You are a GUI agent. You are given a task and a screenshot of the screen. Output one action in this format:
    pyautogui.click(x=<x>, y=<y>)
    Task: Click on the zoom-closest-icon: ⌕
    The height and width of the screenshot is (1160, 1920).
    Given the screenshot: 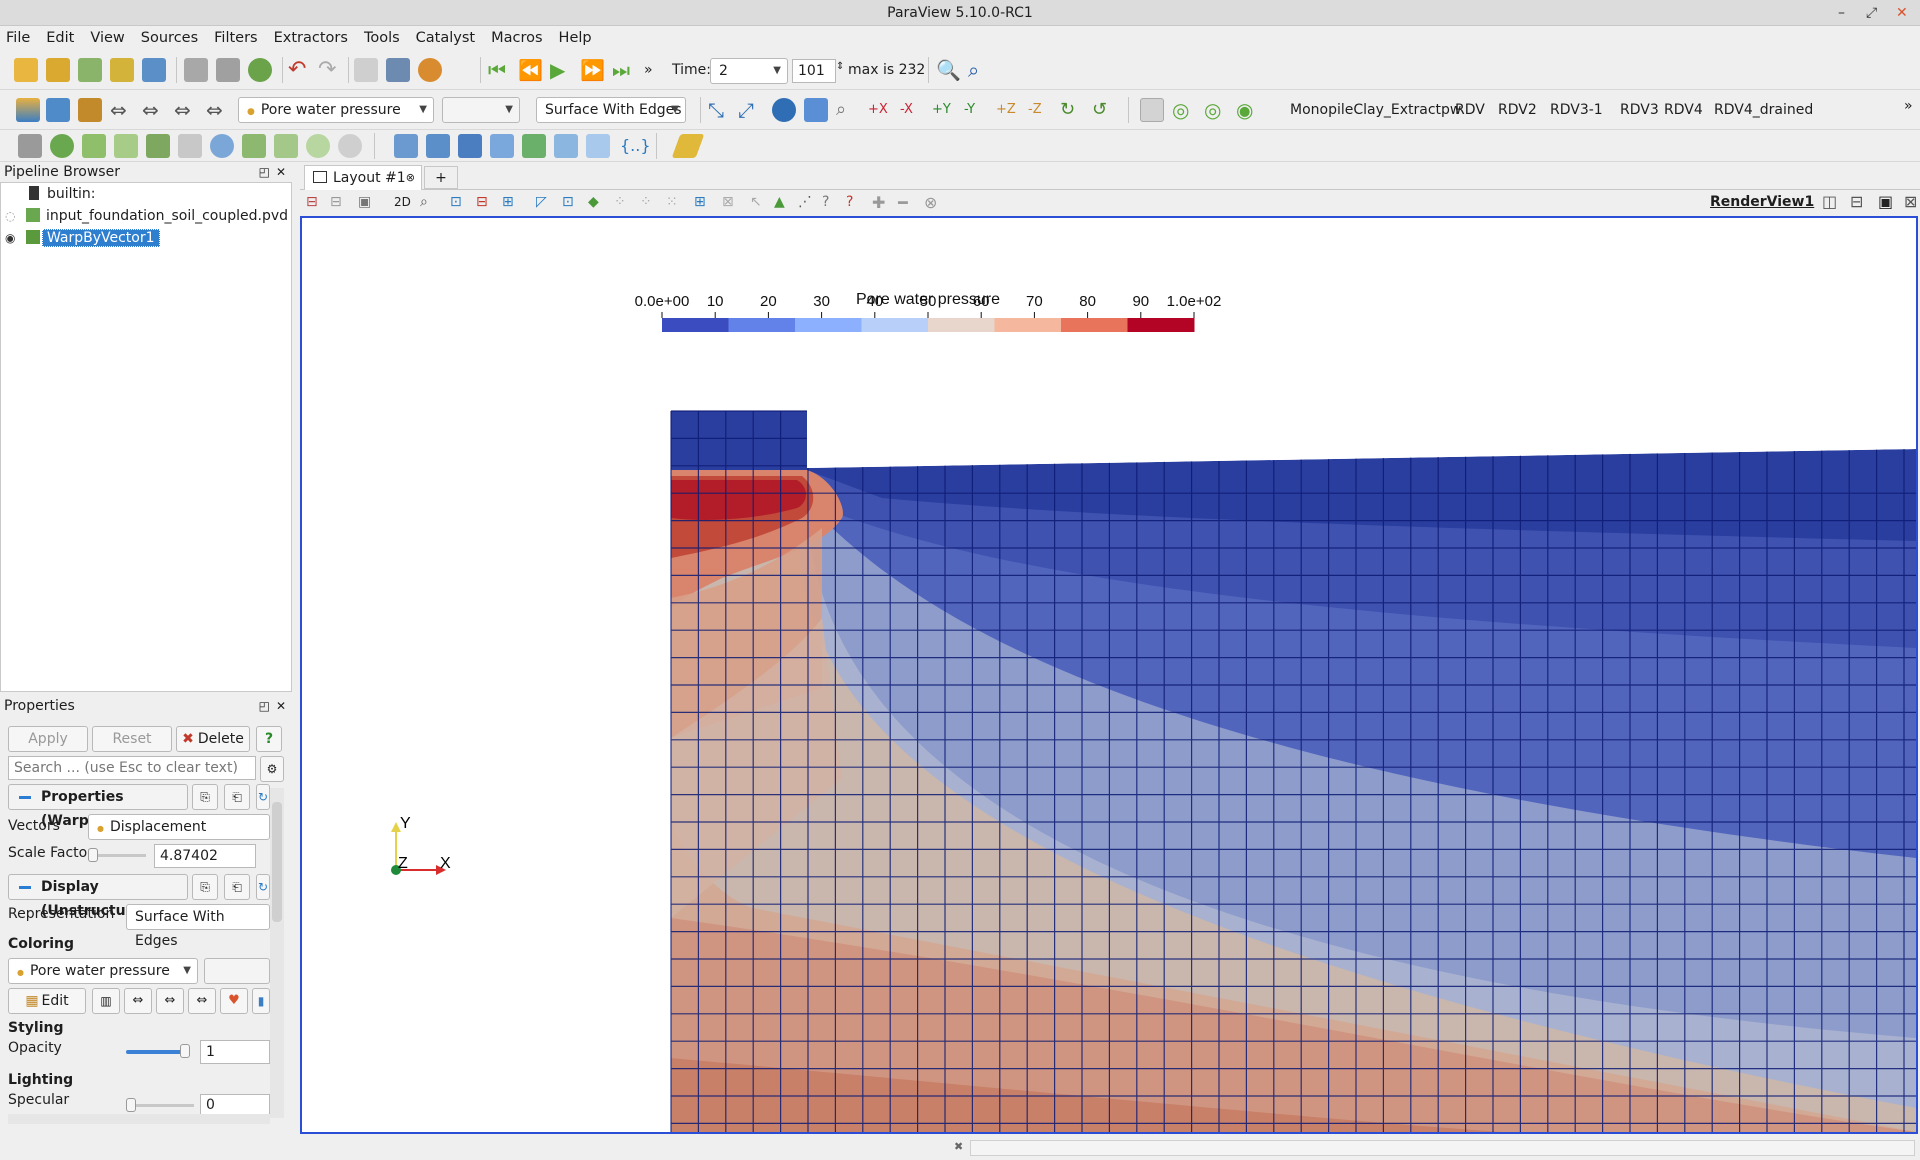 What is the action you would take?
    pyautogui.click(x=848, y=110)
    